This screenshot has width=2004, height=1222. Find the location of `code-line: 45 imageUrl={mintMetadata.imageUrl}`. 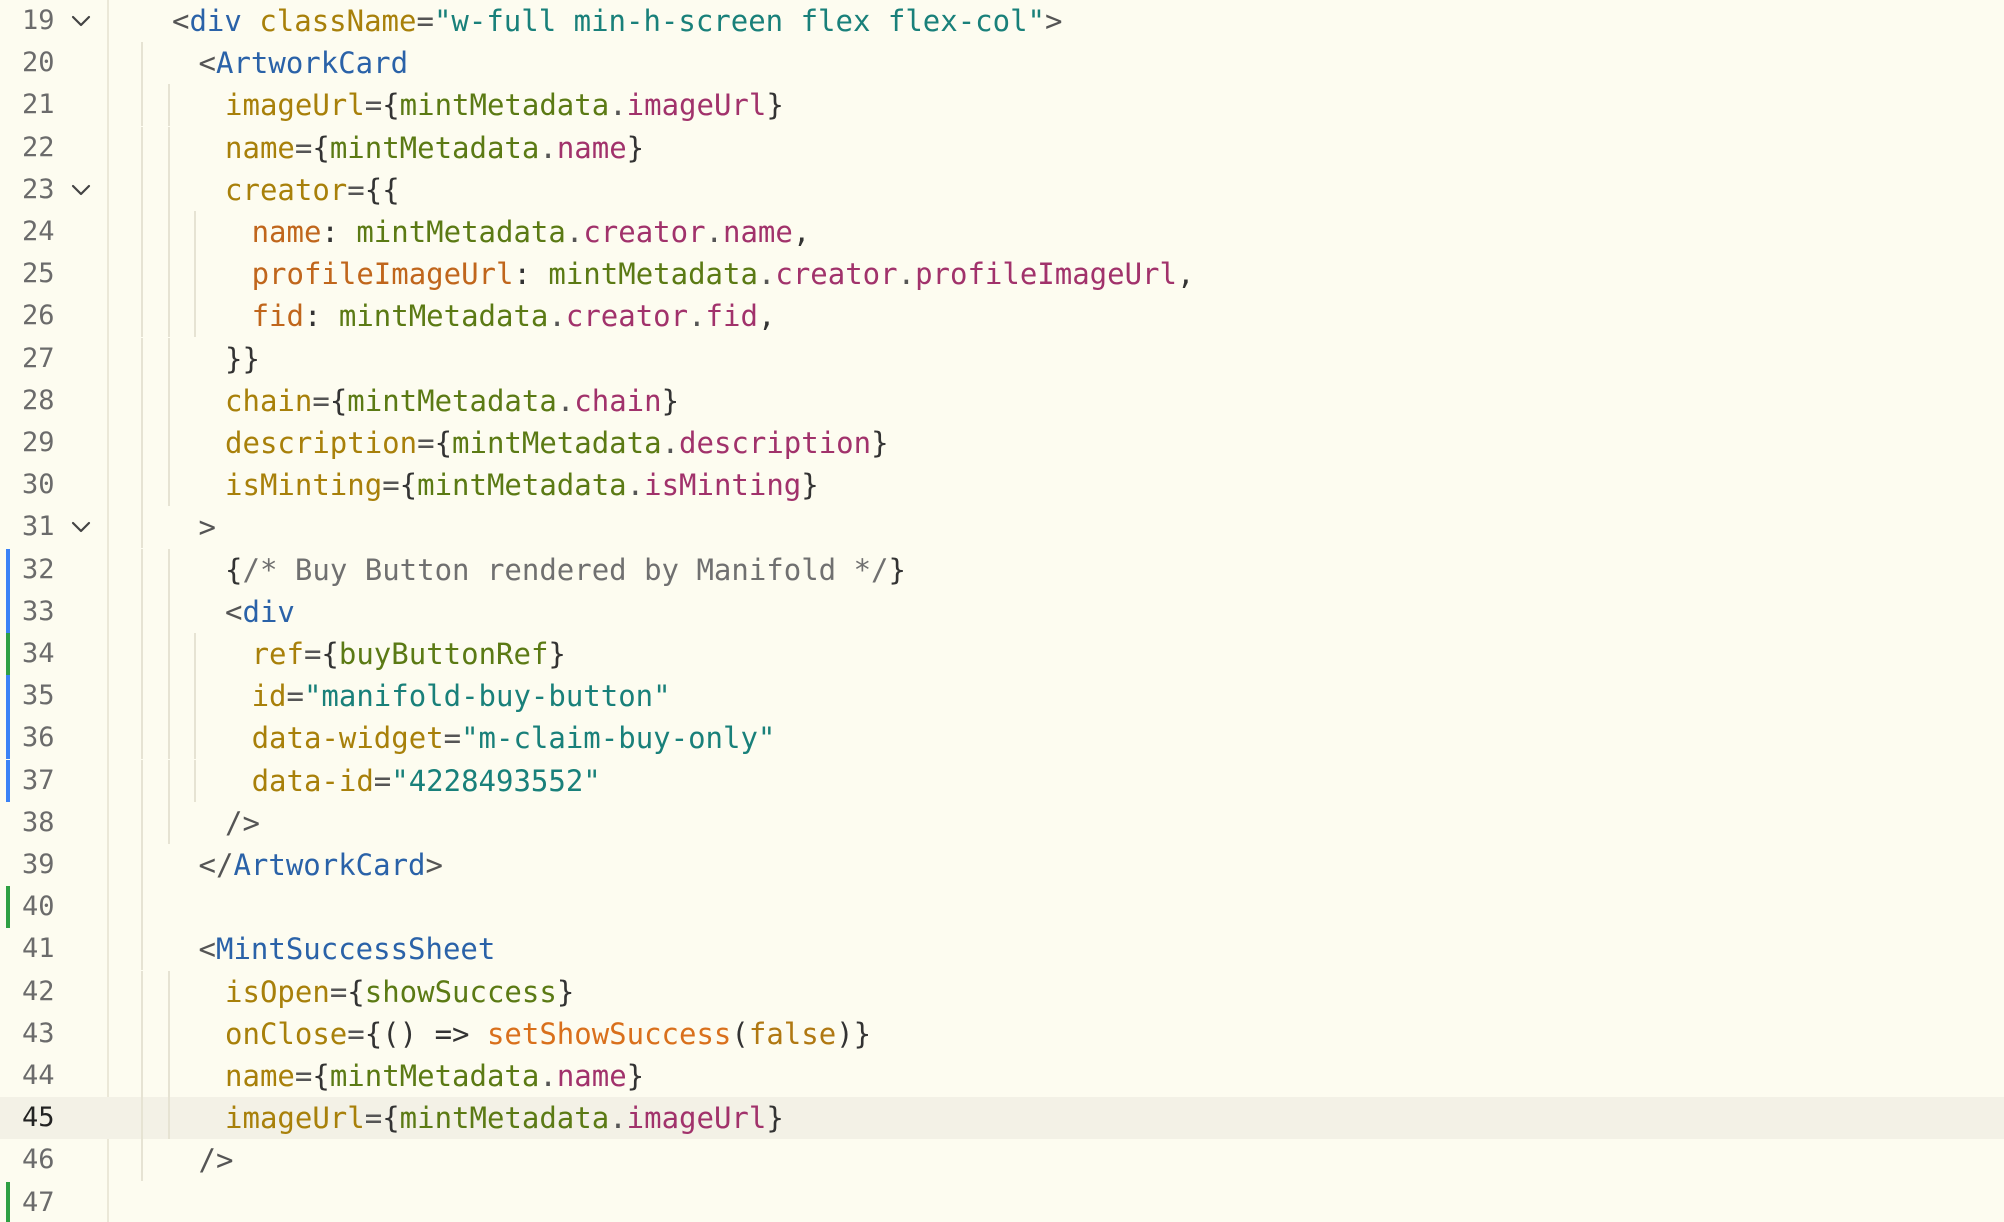

code-line: 45 imageUrl={mintMetadata.imageUrl} is located at coordinates (1002, 1118).